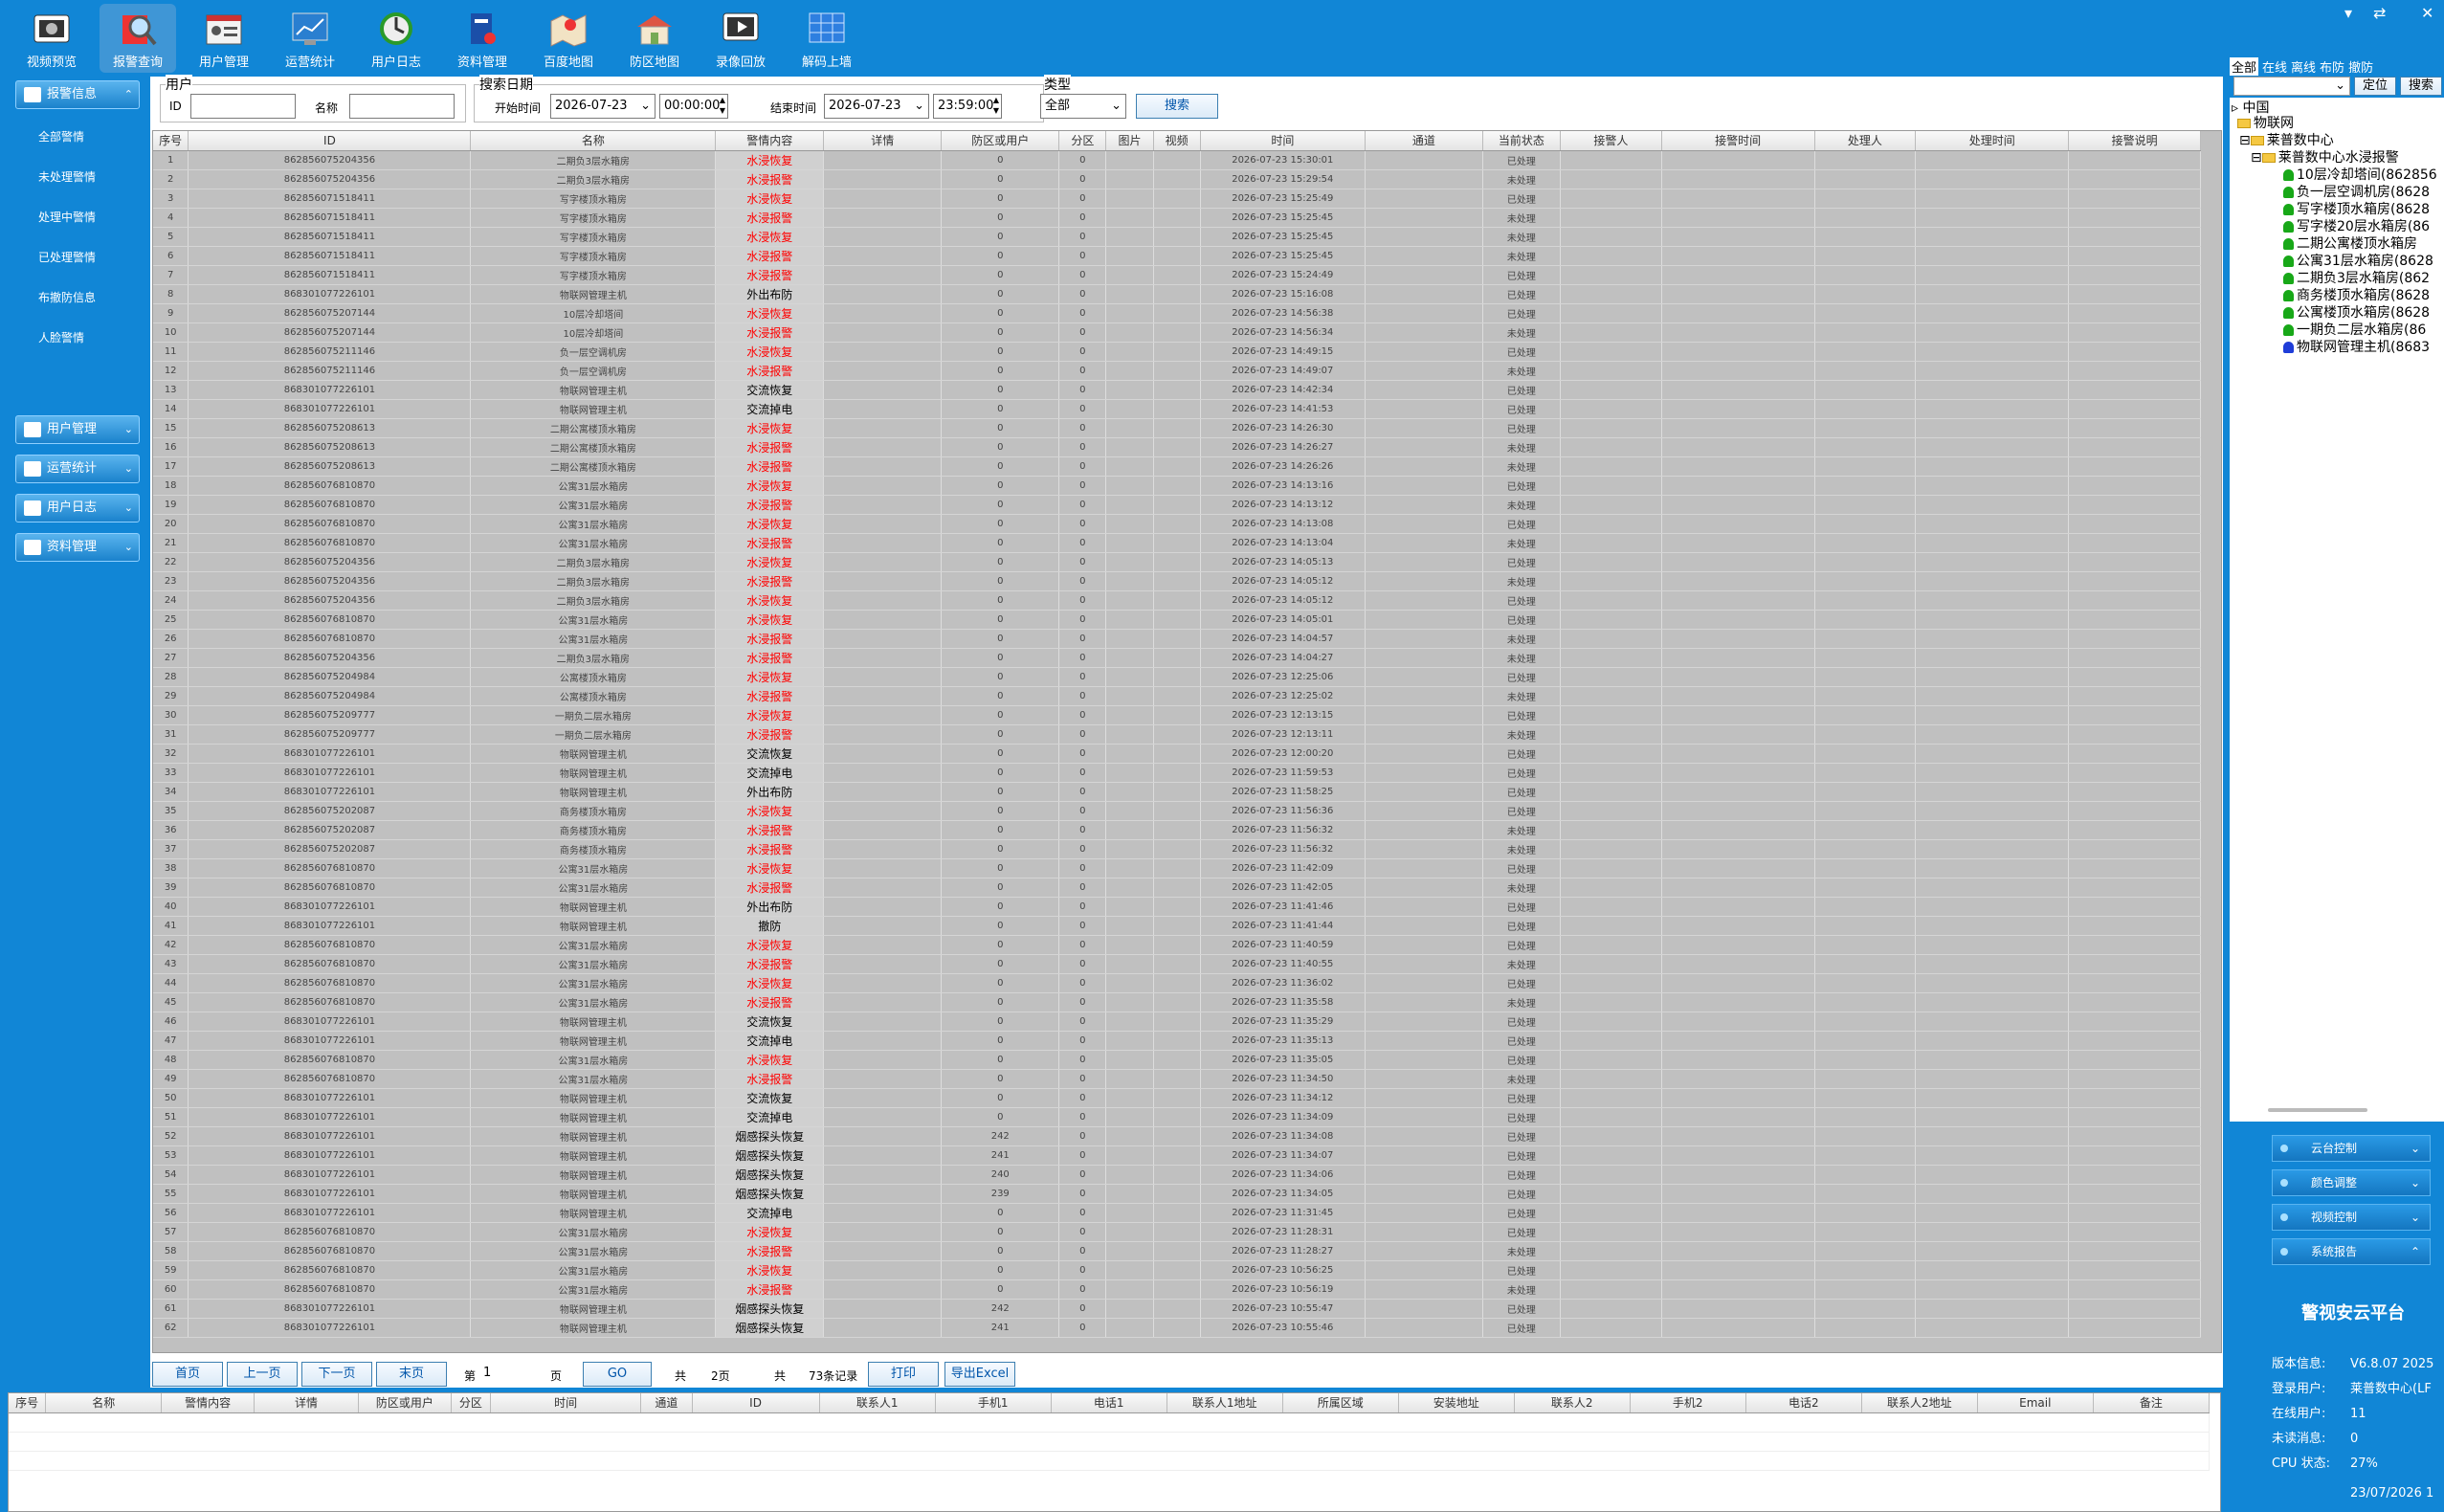  I want to click on print-button: 打印, so click(903, 1374).